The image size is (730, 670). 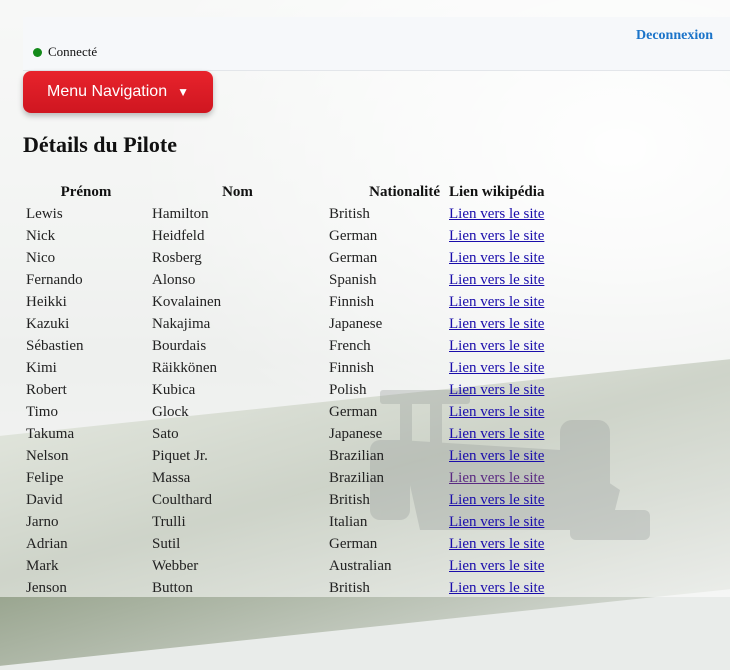 I want to click on logout-link: Deconnexion, so click(x=674, y=36).